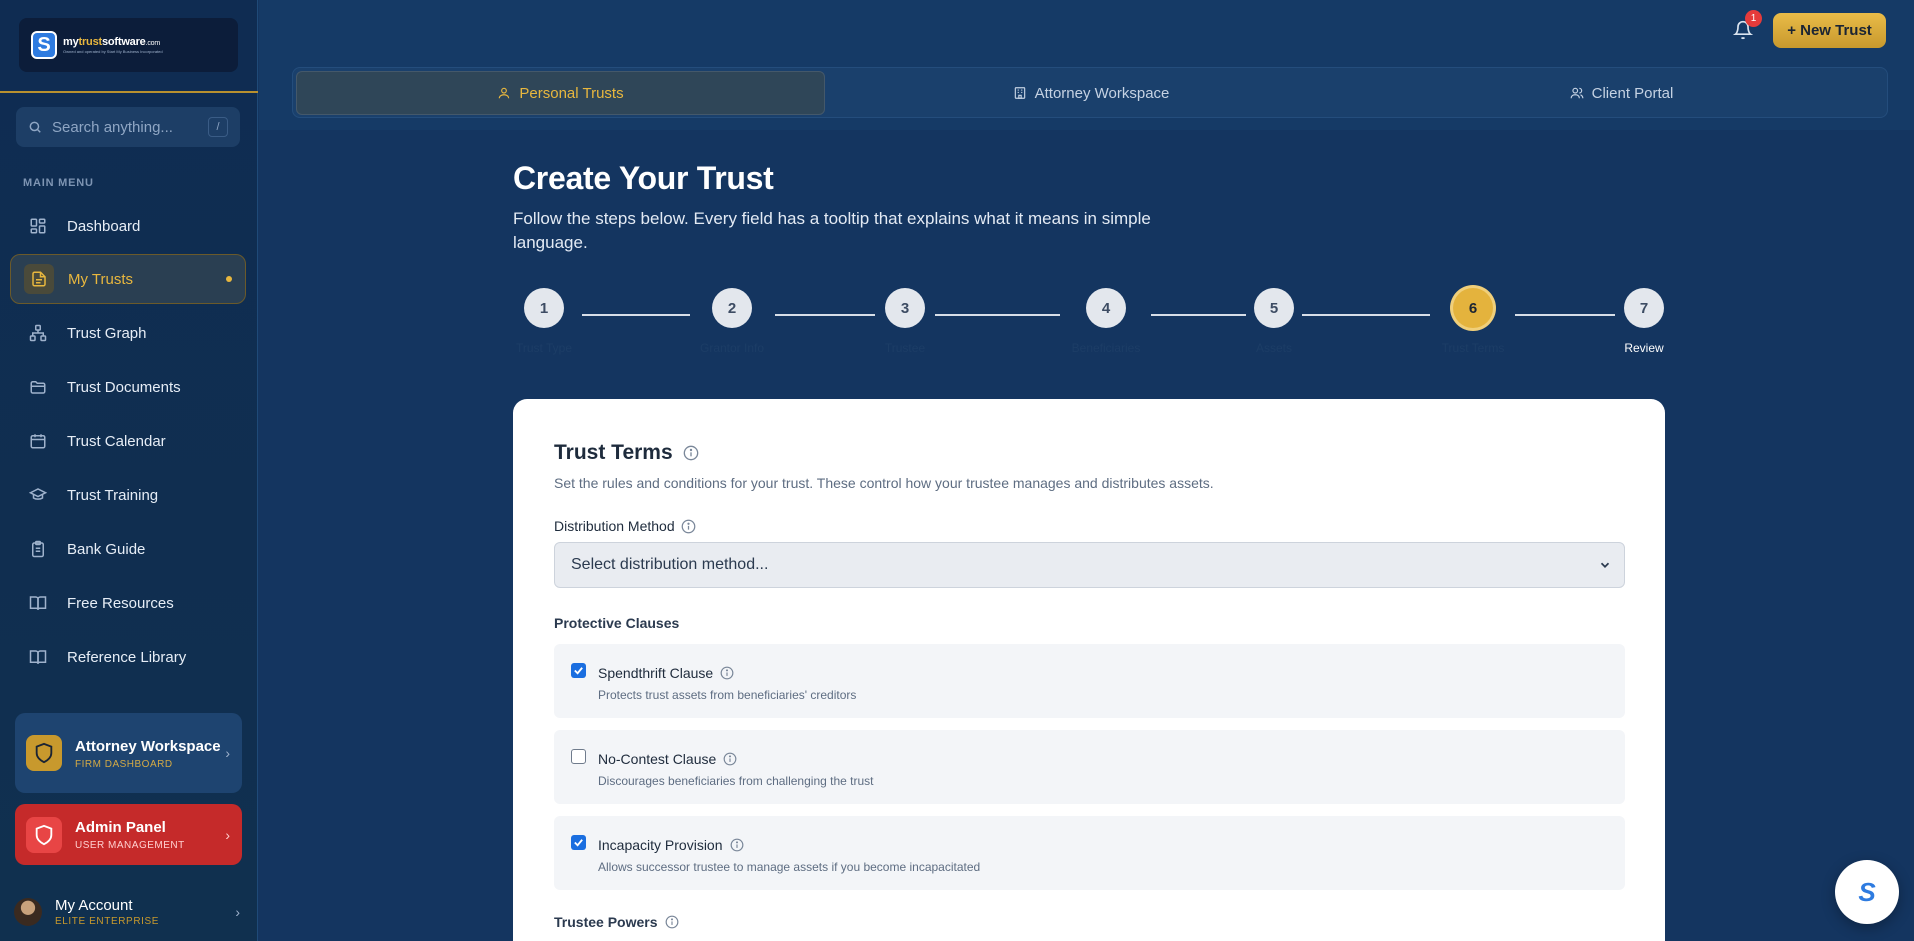  Describe the element at coordinates (28, 912) in the screenshot. I see `avatar` at that location.